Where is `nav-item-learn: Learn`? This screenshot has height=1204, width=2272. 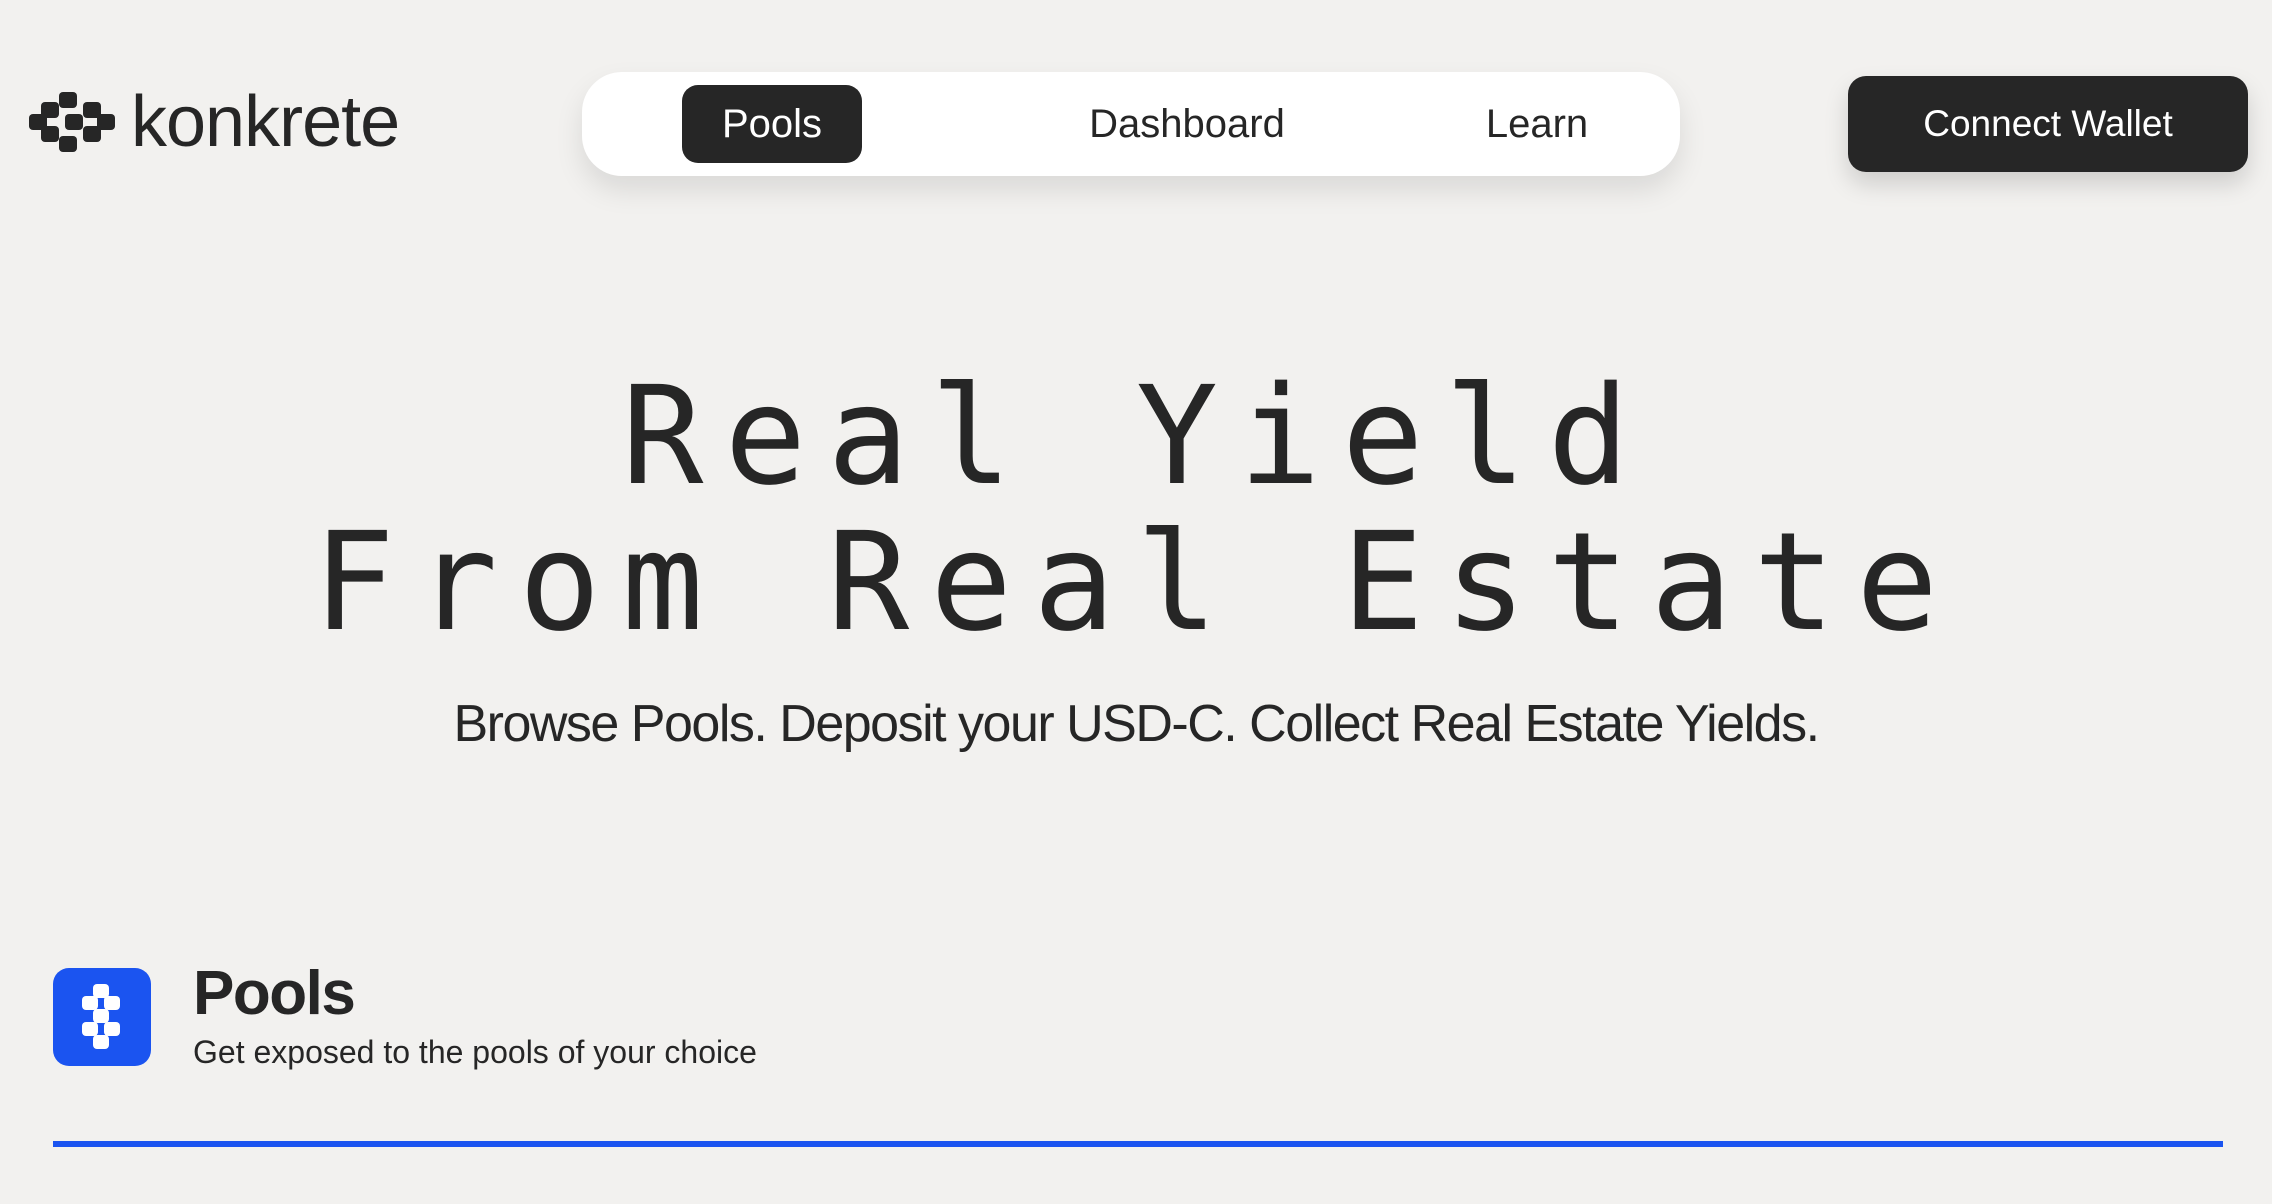 nav-item-learn: Learn is located at coordinates (1537, 124).